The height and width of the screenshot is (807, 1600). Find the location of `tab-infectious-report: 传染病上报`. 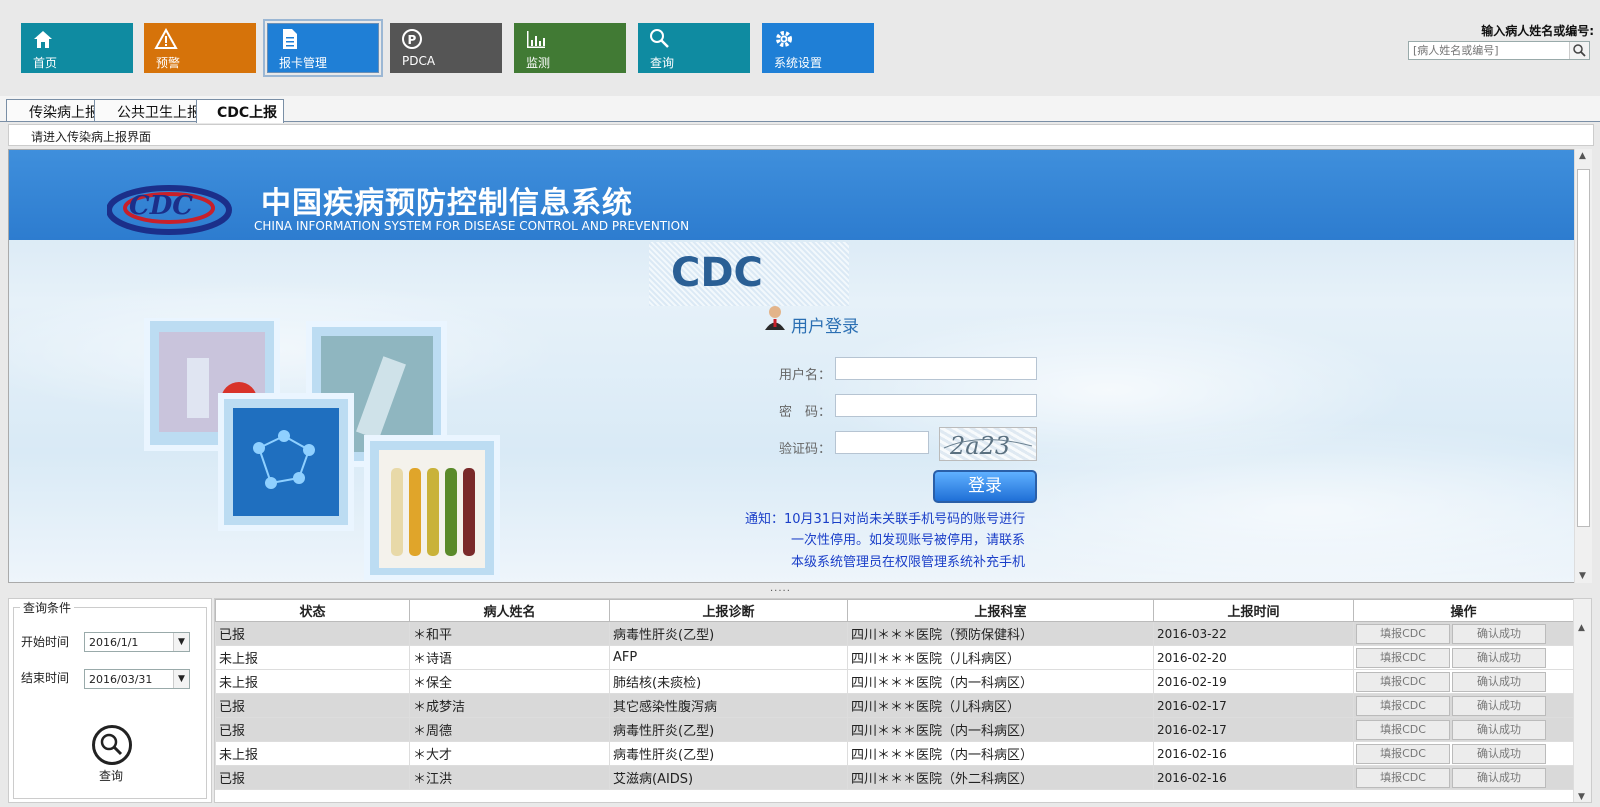

tab-infectious-report: 传染病上报 is located at coordinates (56, 110).